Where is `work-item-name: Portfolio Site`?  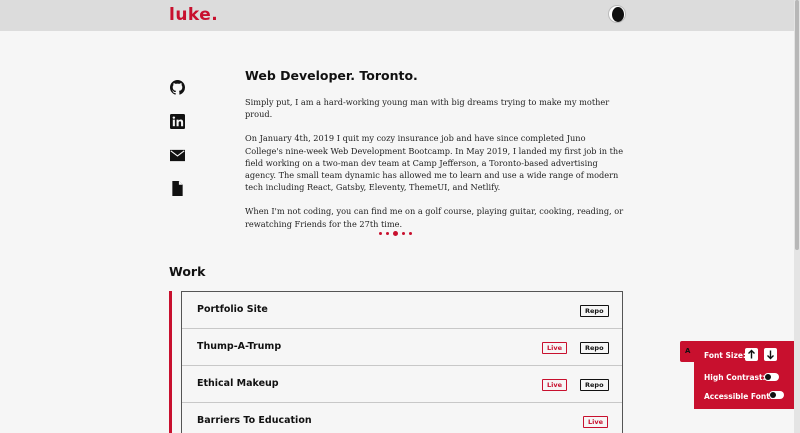 work-item-name: Portfolio Site is located at coordinates (232, 309).